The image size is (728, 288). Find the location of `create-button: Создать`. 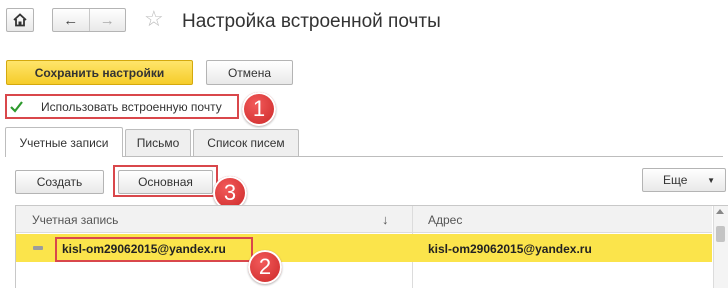

create-button: Создать is located at coordinates (59, 182).